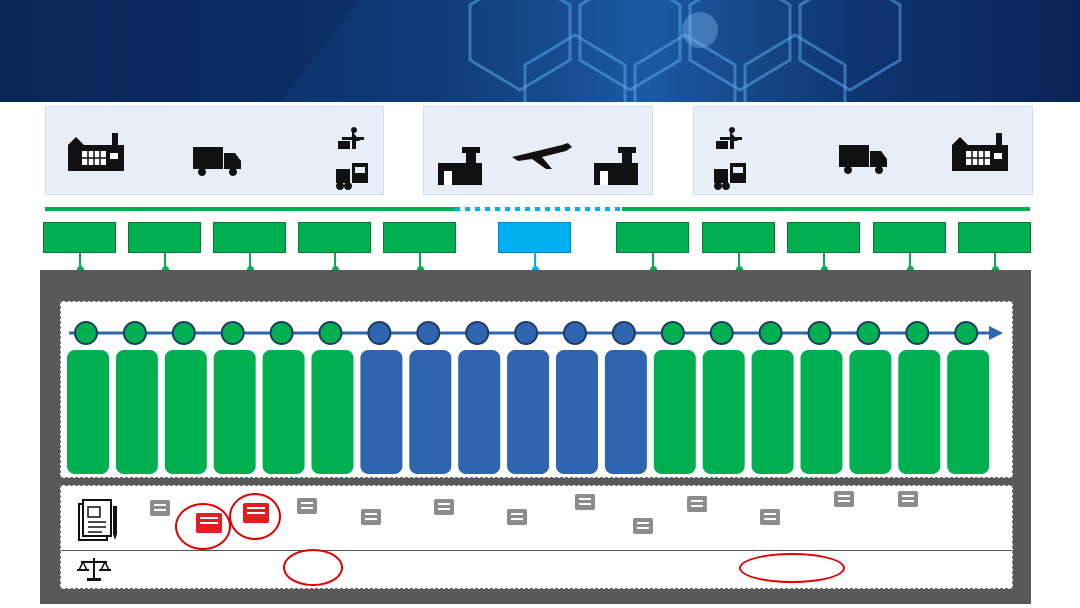  I want to click on origin-panel, so click(214, 150).